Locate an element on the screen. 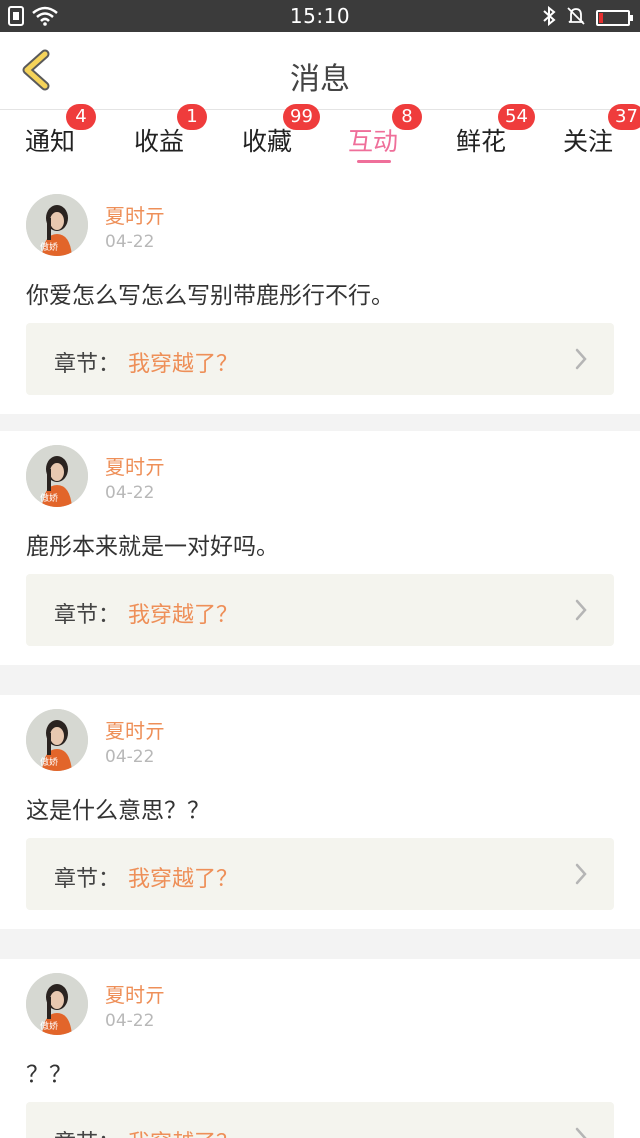  mute-bell-icon is located at coordinates (576, 18).